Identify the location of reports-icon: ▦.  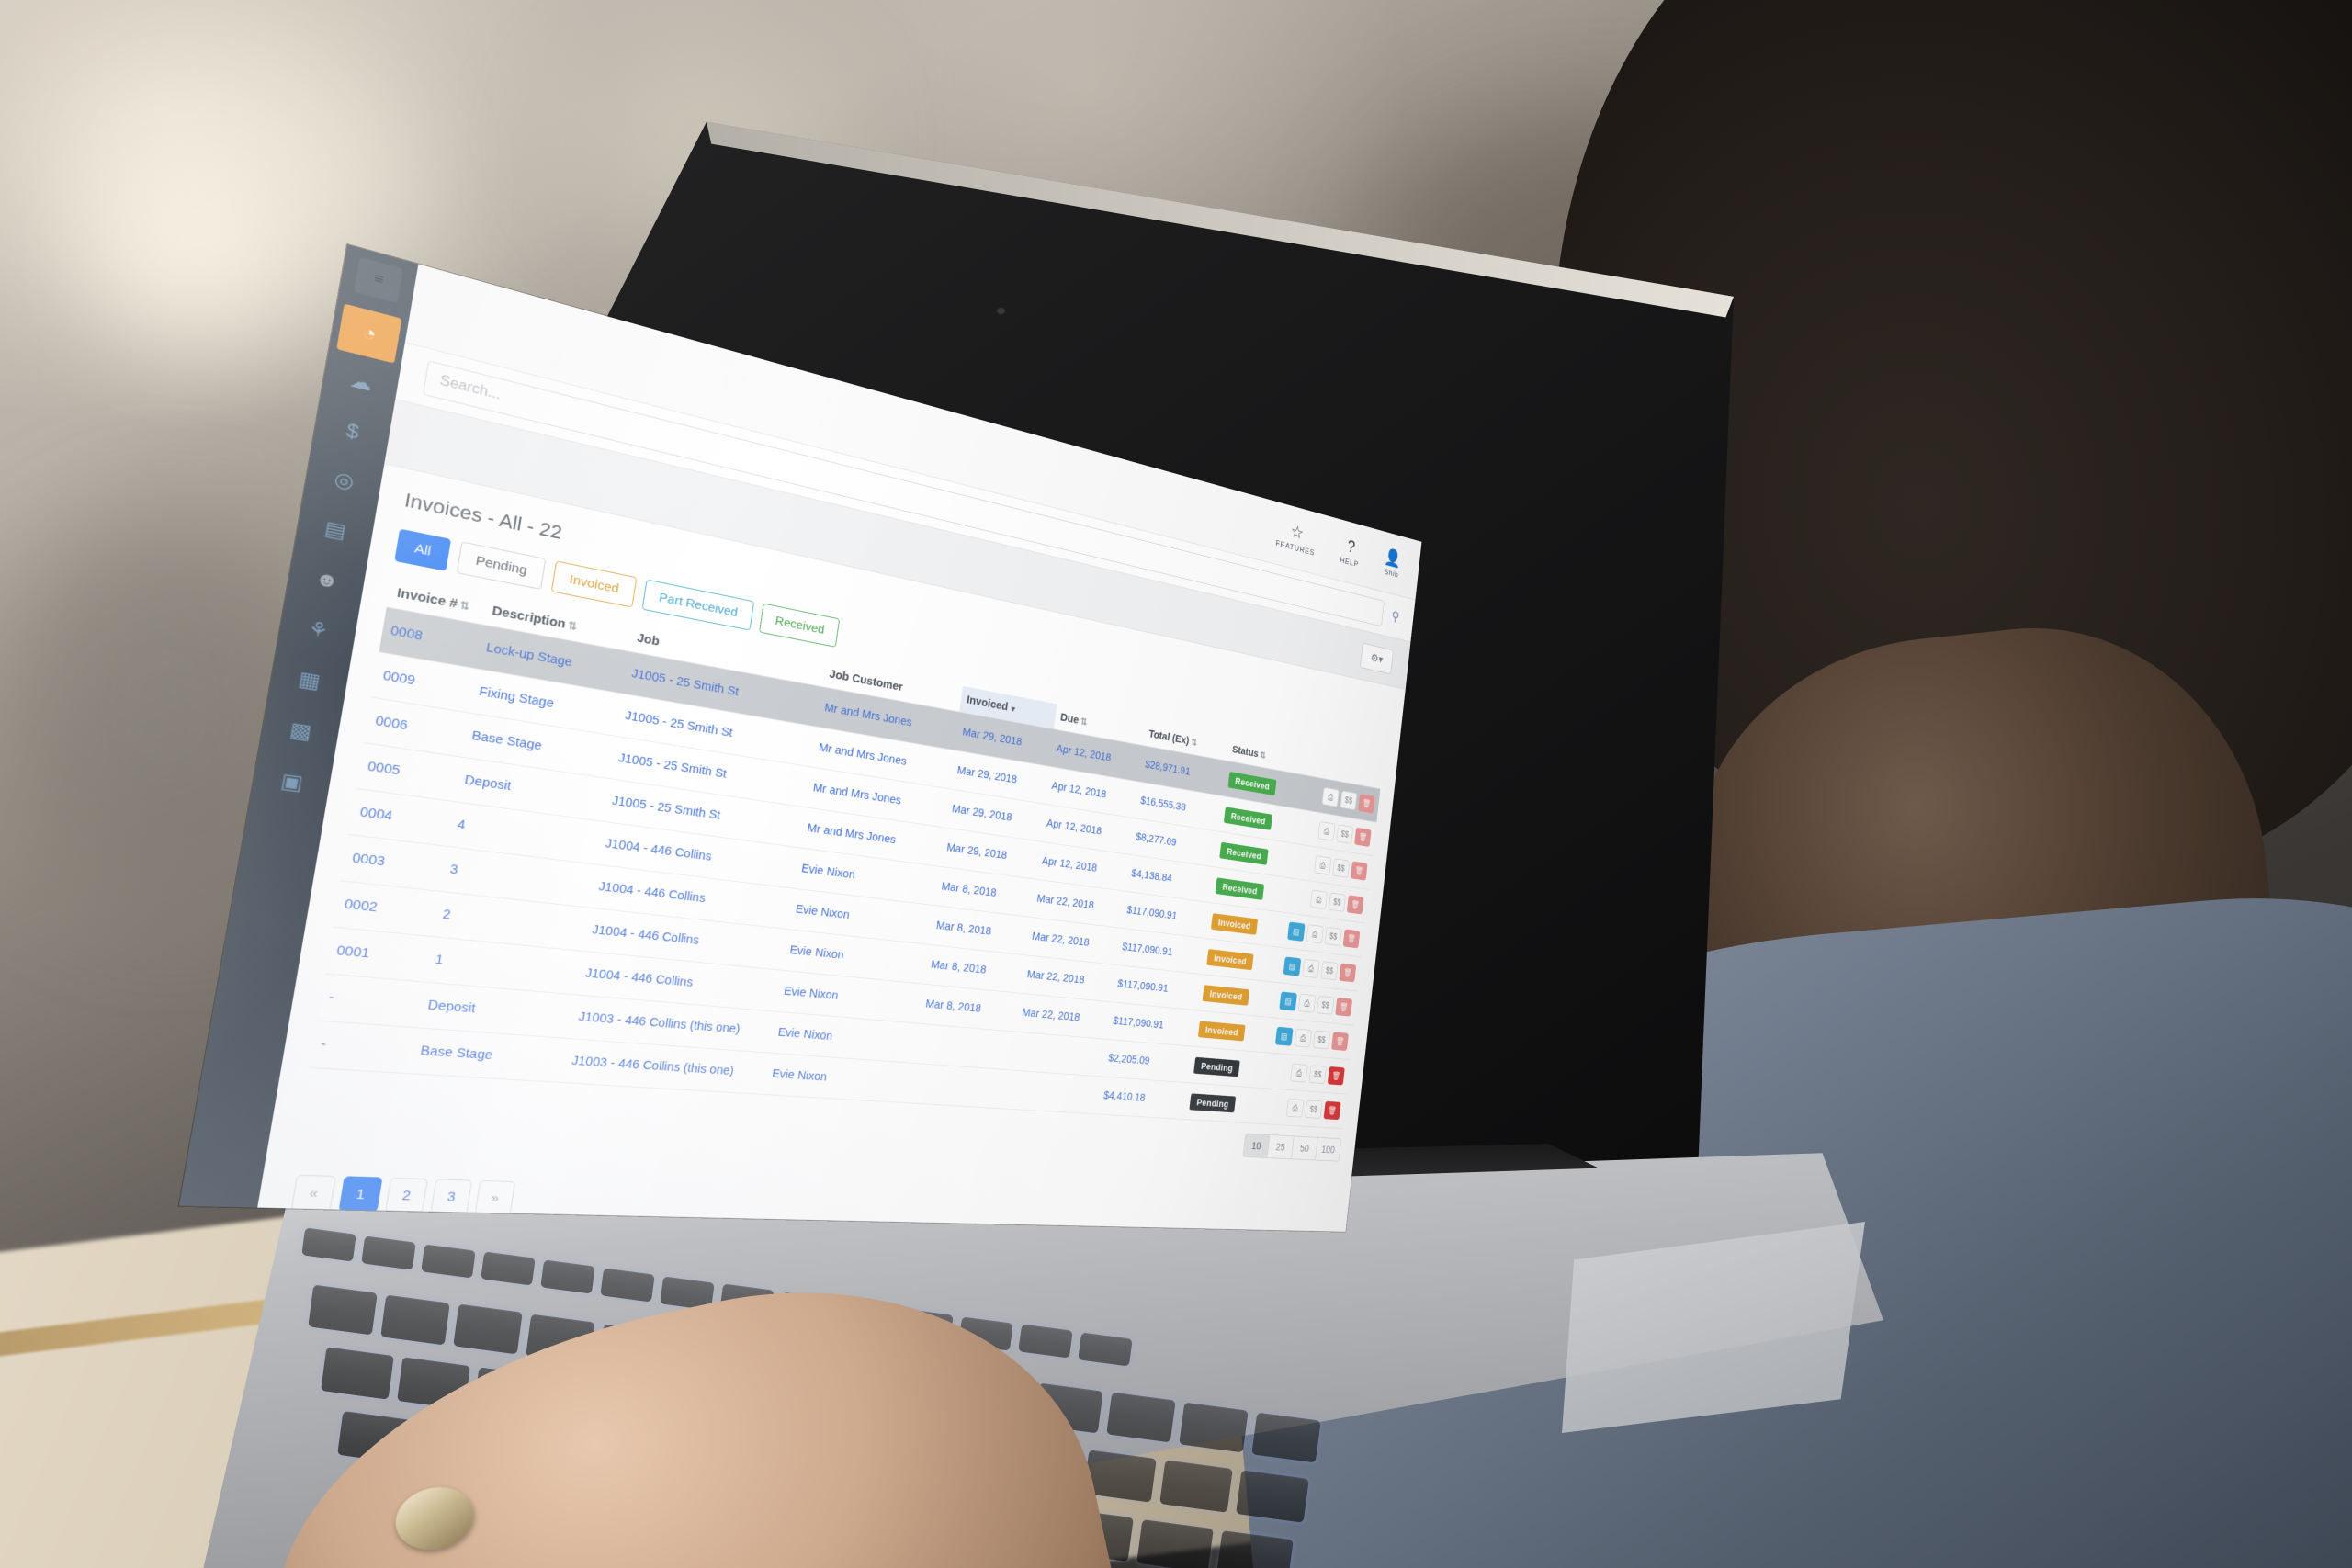
(309, 681).